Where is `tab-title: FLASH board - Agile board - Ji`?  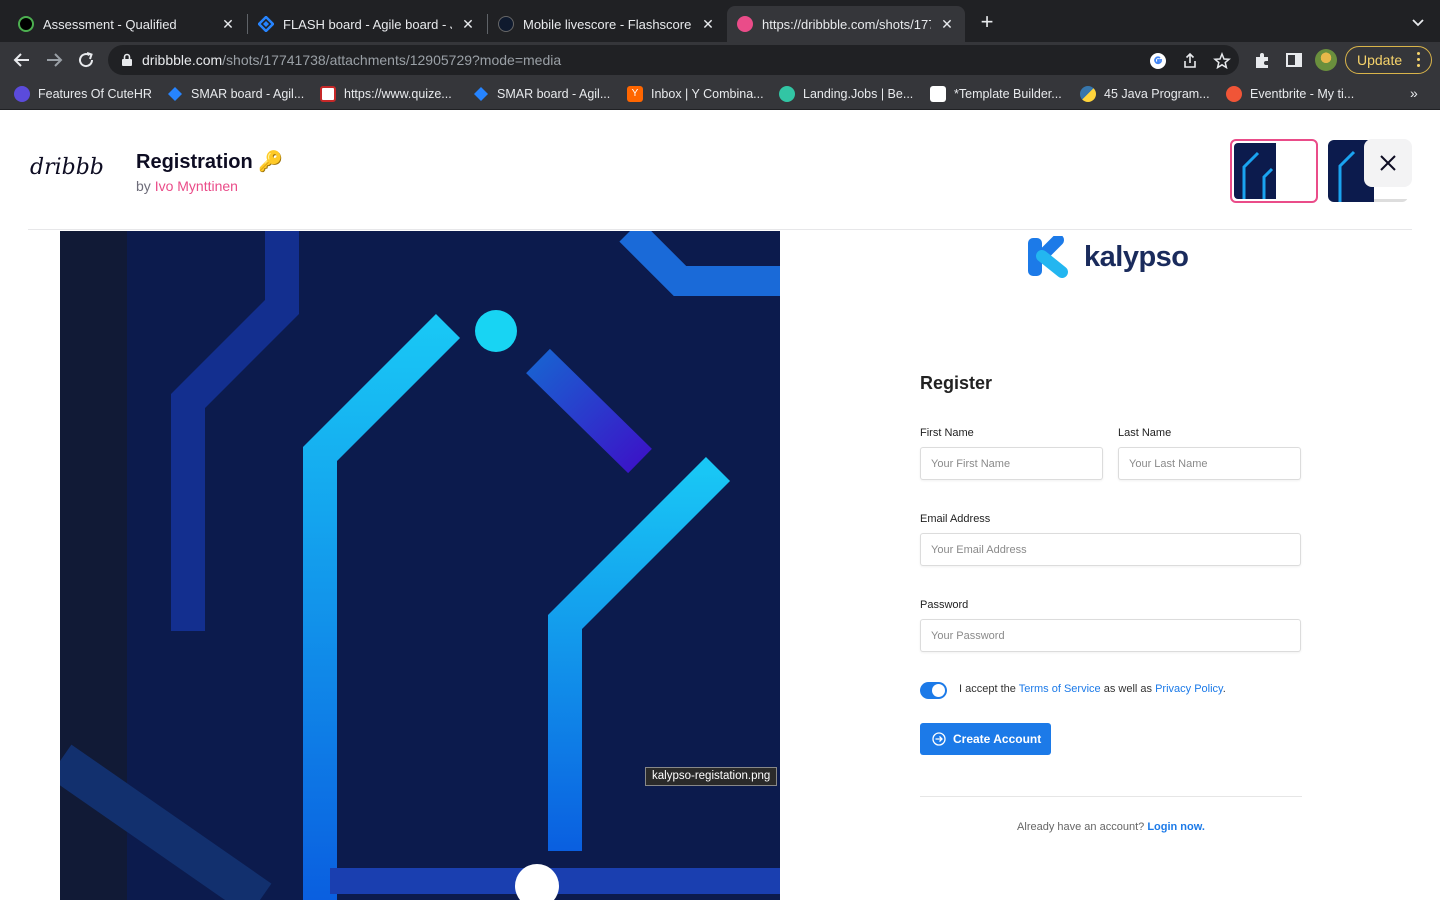
tab-title: FLASH board - Agile board - Ji is located at coordinates (367, 24).